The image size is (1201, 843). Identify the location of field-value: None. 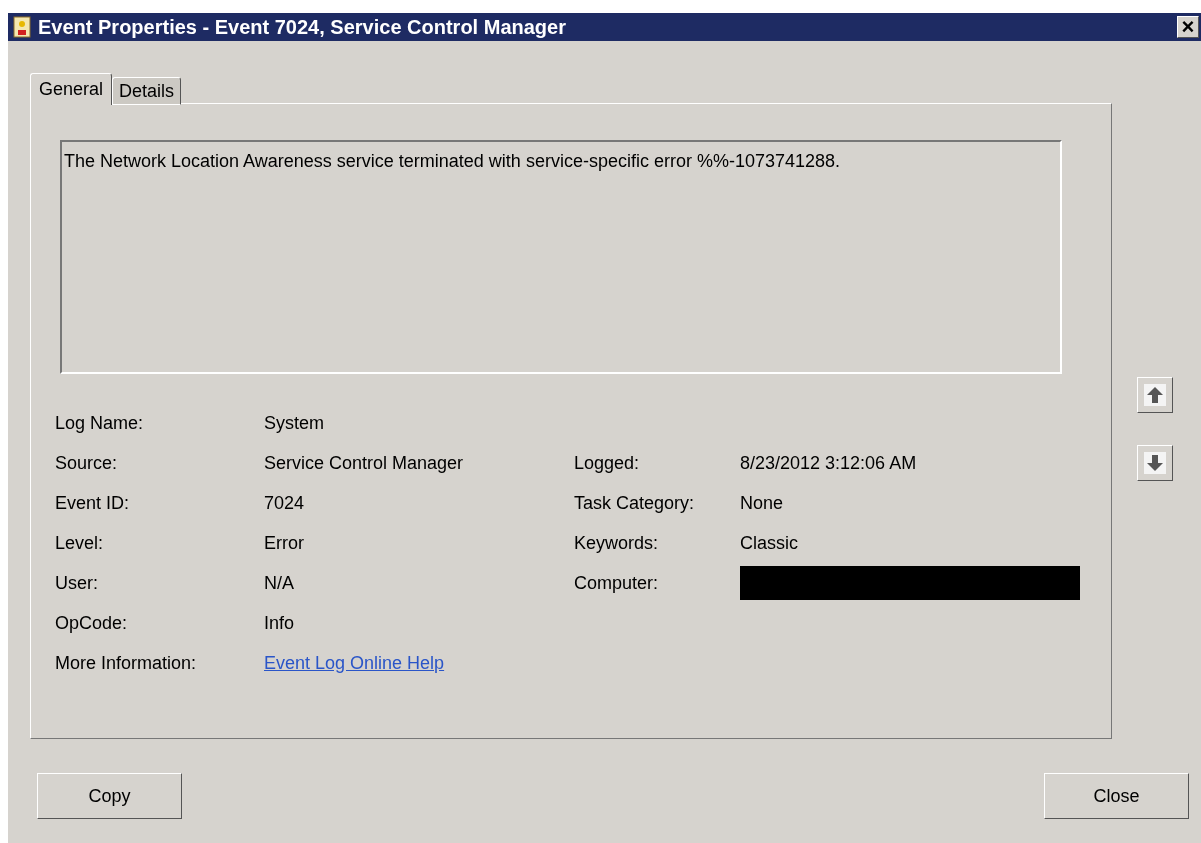
(762, 503).